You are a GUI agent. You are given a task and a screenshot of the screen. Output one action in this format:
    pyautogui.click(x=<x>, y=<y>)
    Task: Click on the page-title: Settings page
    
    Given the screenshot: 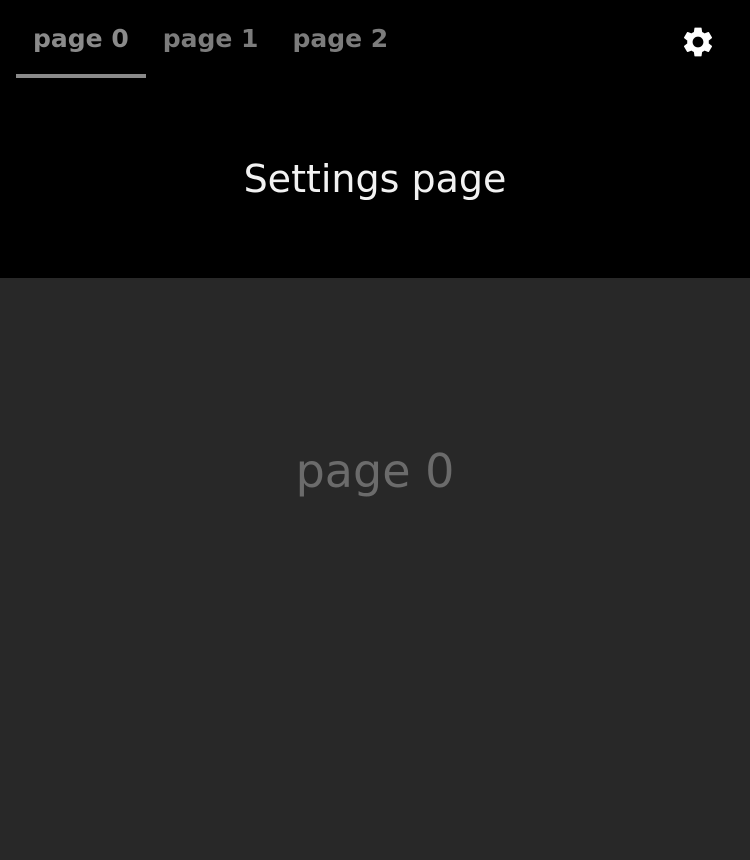 What is the action you would take?
    pyautogui.click(x=375, y=179)
    